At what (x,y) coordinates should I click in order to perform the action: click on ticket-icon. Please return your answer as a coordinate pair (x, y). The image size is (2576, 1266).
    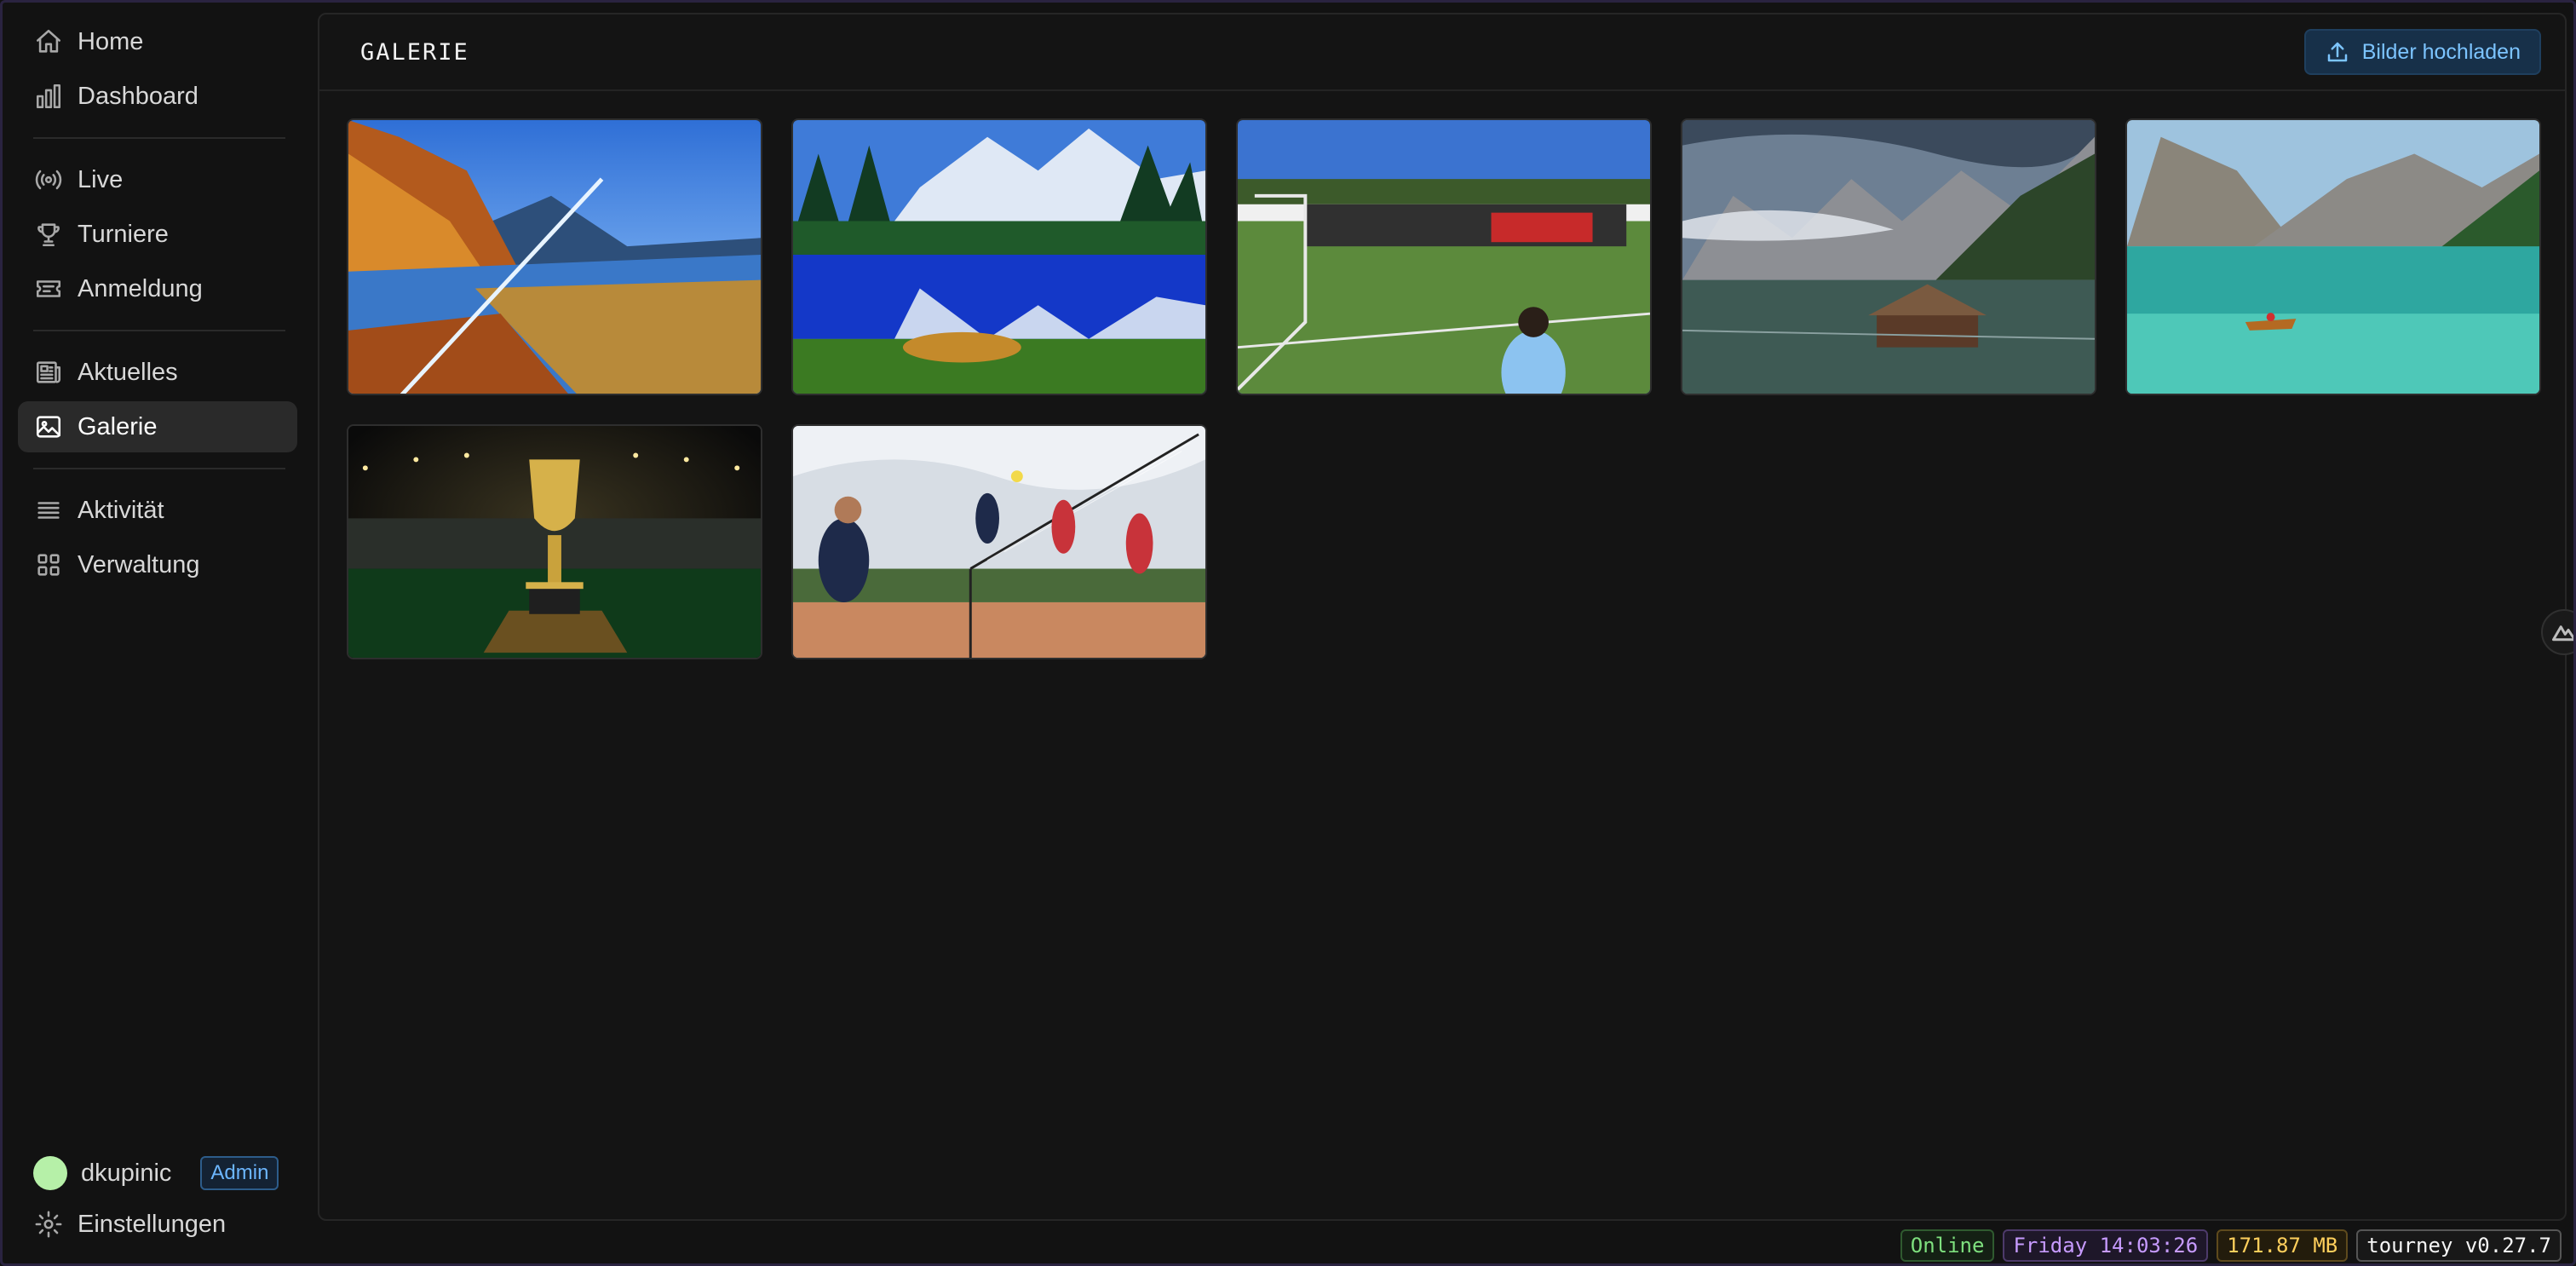
    Looking at the image, I should click on (49, 288).